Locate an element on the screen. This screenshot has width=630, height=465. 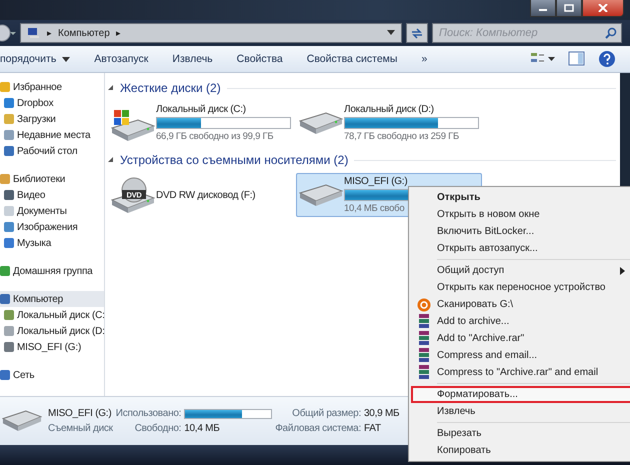
sidebar-item: Локальный диск (C: is located at coordinates (52, 315).